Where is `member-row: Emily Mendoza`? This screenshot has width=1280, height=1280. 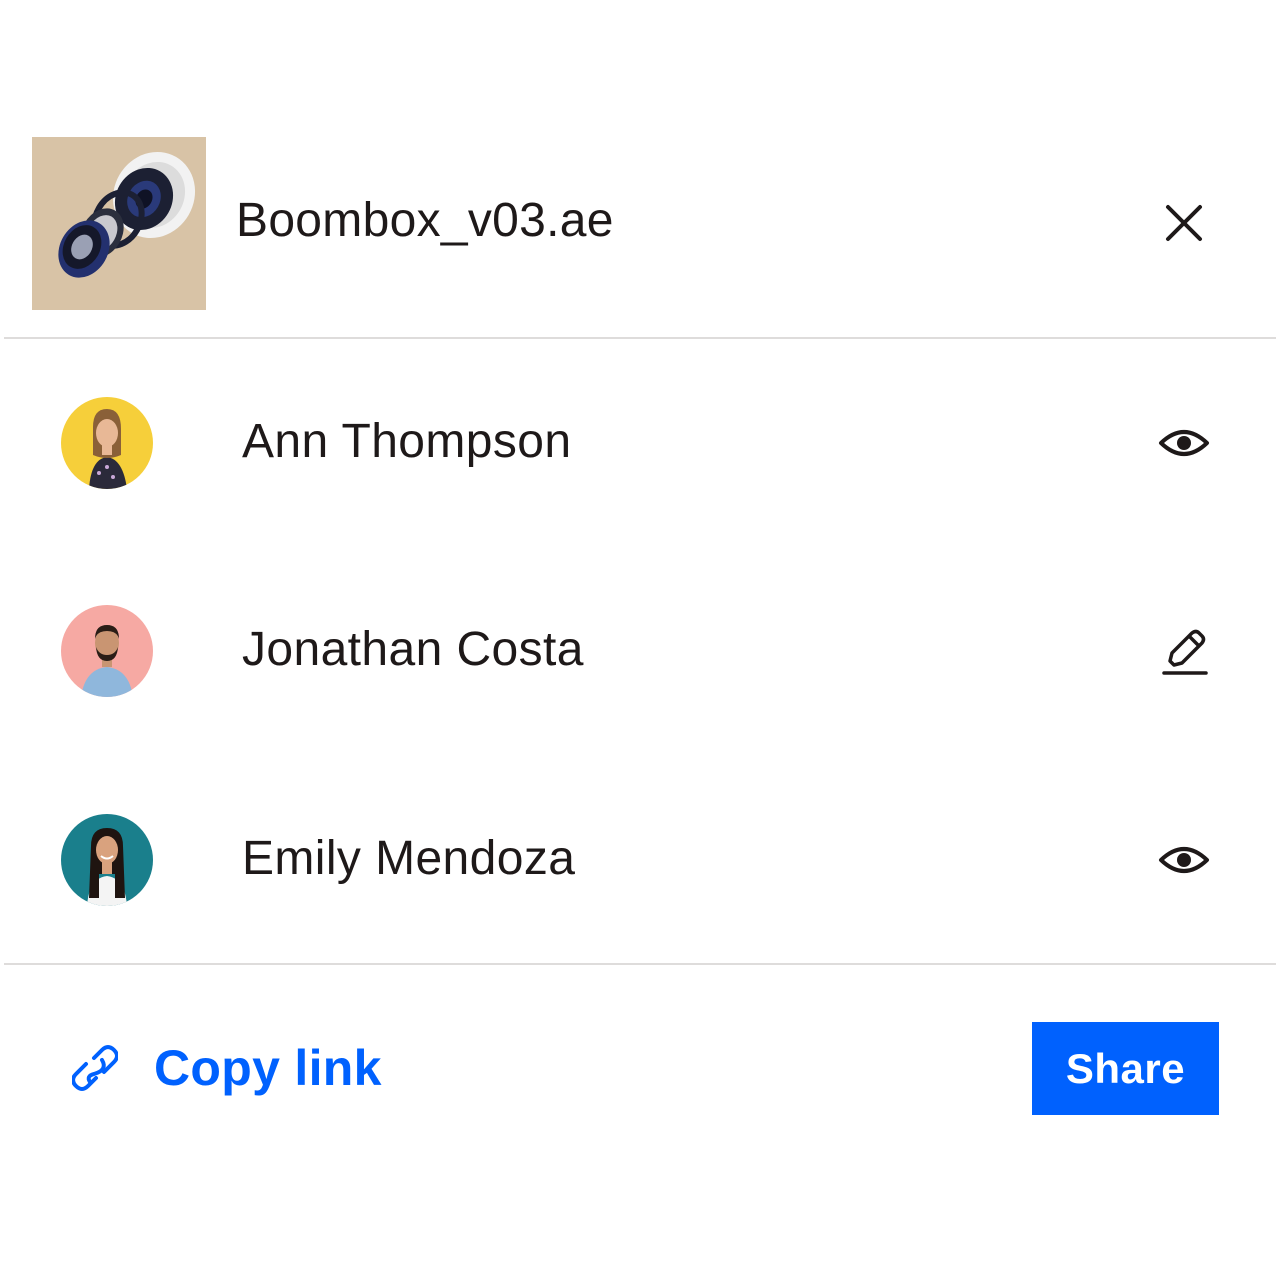
member-row: Emily Mendoza is located at coordinates (640, 860).